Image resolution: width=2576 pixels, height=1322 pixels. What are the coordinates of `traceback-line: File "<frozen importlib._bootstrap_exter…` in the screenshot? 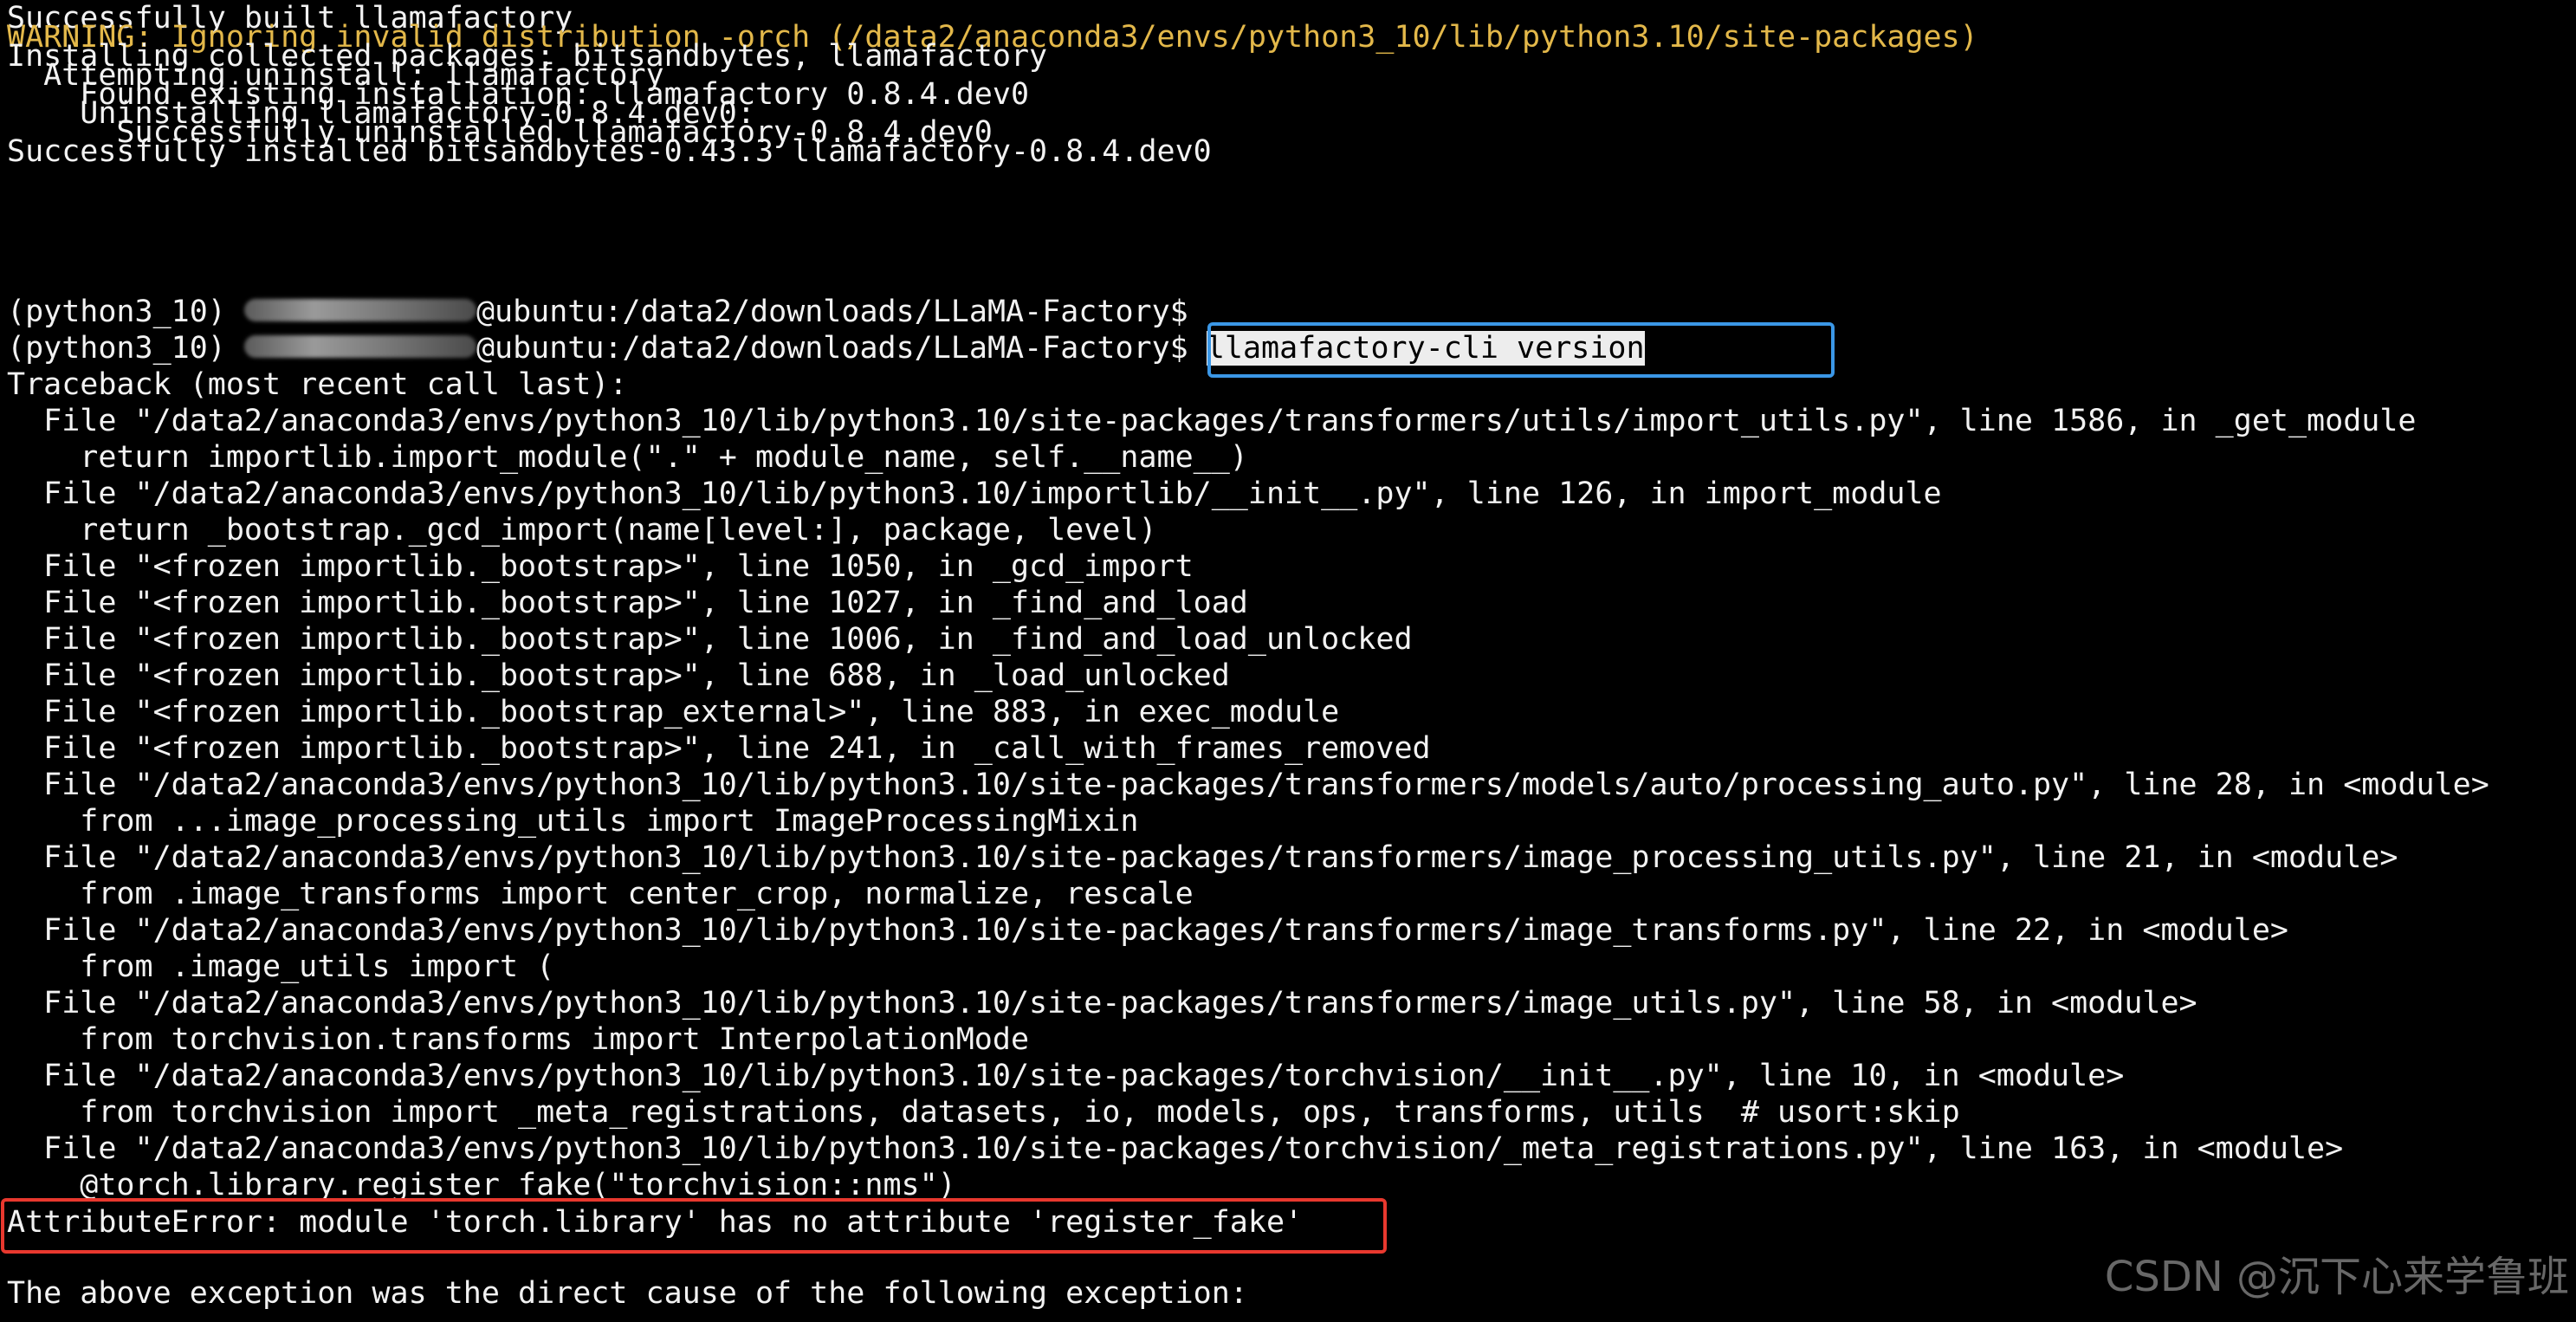 It's located at (673, 712).